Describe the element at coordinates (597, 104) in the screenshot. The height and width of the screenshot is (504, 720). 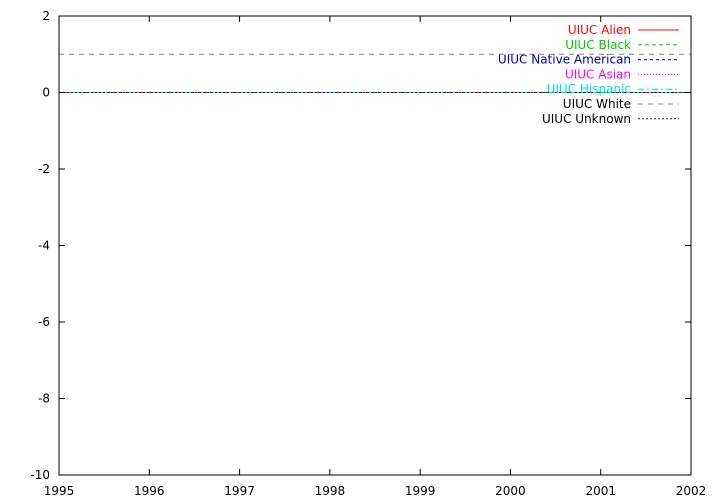
I see `legend-label: UIUC White` at that location.